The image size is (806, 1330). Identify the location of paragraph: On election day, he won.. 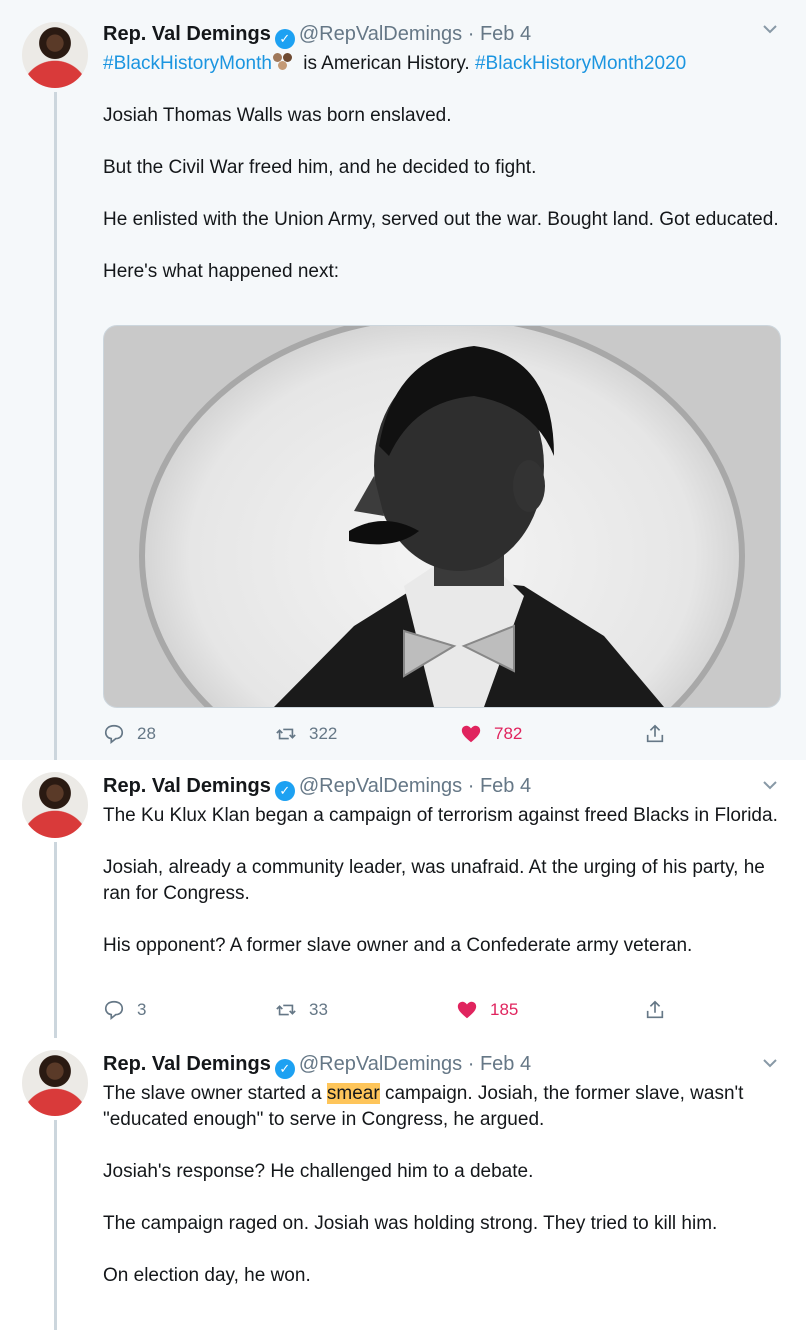
(207, 1275).